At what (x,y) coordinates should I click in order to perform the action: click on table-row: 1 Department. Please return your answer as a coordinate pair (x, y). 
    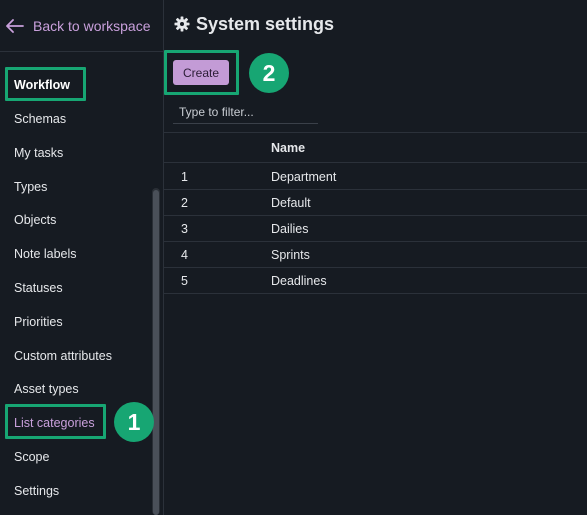
    Looking at the image, I should click on (375, 177).